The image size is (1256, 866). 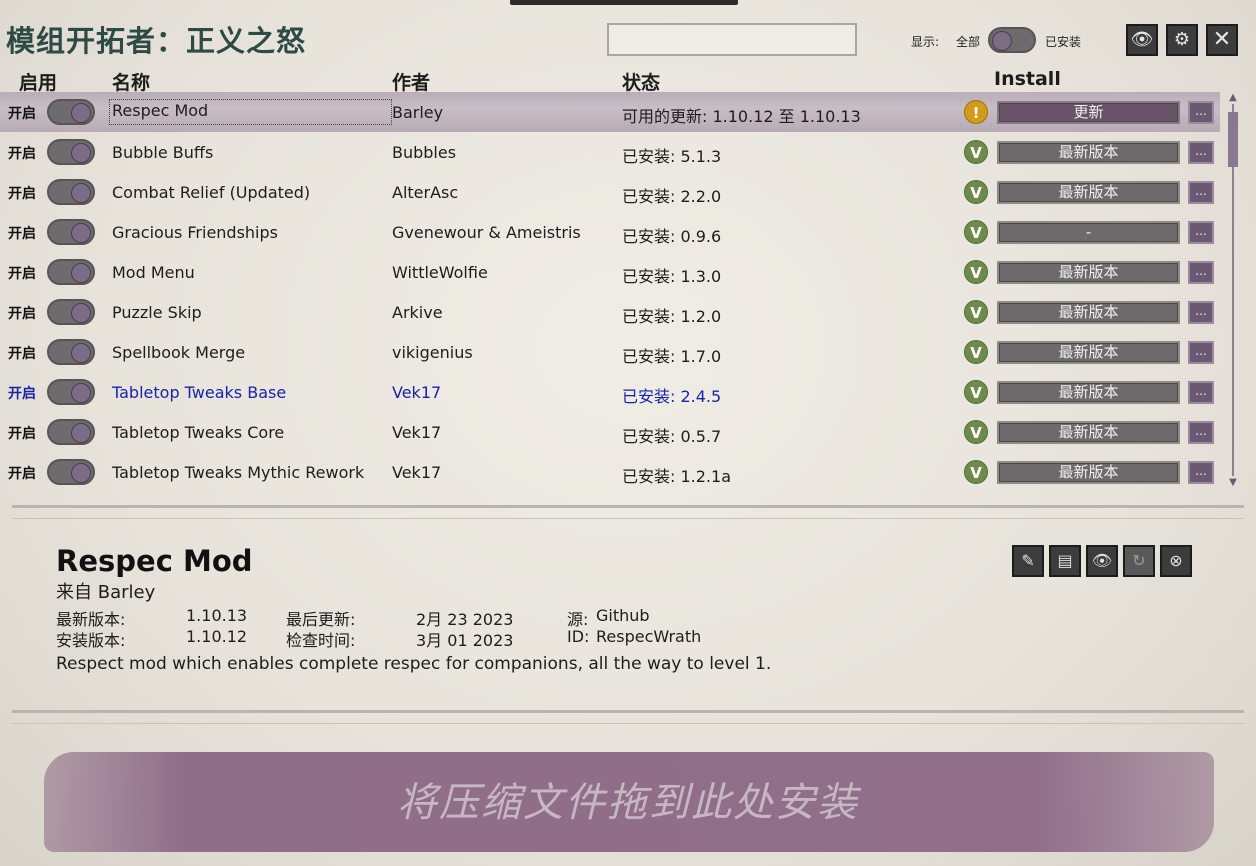 I want to click on search-input, so click(x=732, y=39).